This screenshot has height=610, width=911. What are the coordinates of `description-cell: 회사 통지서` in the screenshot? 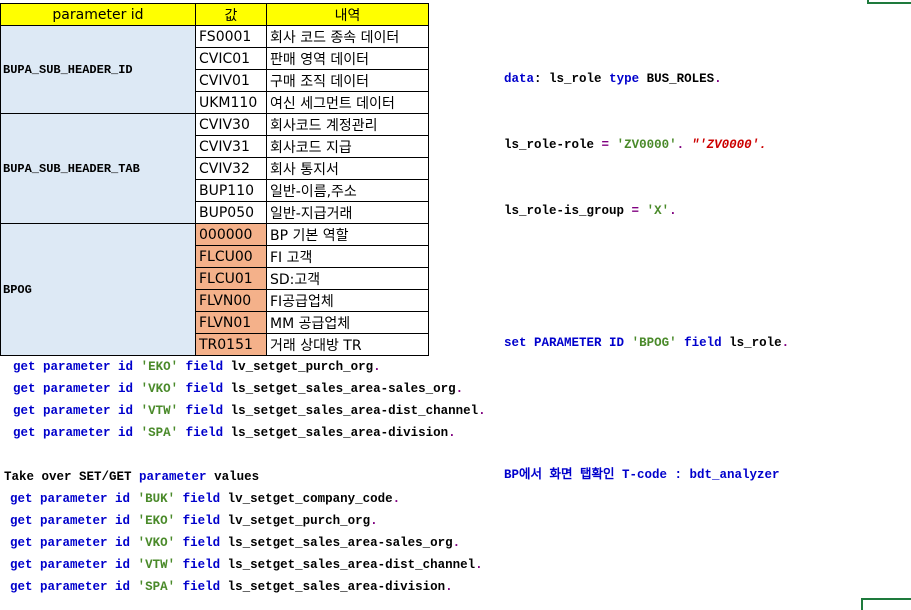 It's located at (347, 168).